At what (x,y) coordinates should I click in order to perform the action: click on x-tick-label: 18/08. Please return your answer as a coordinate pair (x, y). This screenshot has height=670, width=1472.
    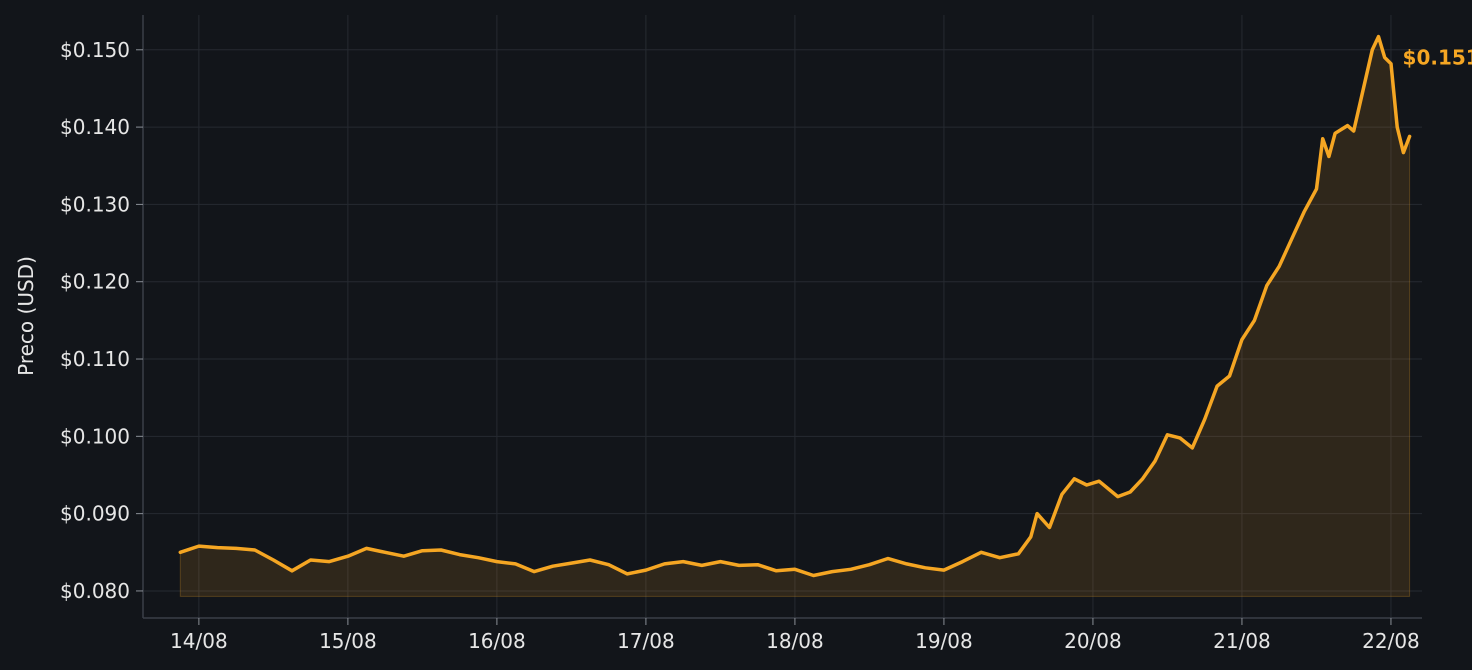
    Looking at the image, I should click on (795, 641).